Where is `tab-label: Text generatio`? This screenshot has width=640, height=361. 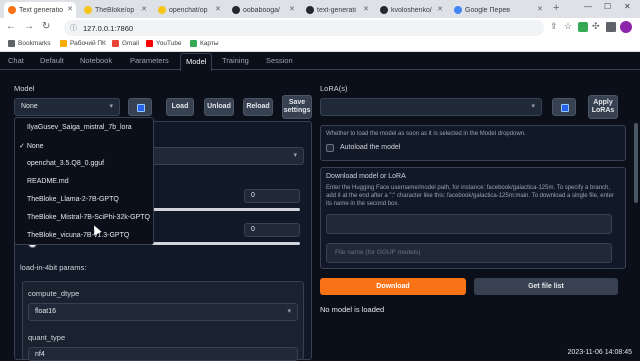 tab-label: Text generatio is located at coordinates (41, 10).